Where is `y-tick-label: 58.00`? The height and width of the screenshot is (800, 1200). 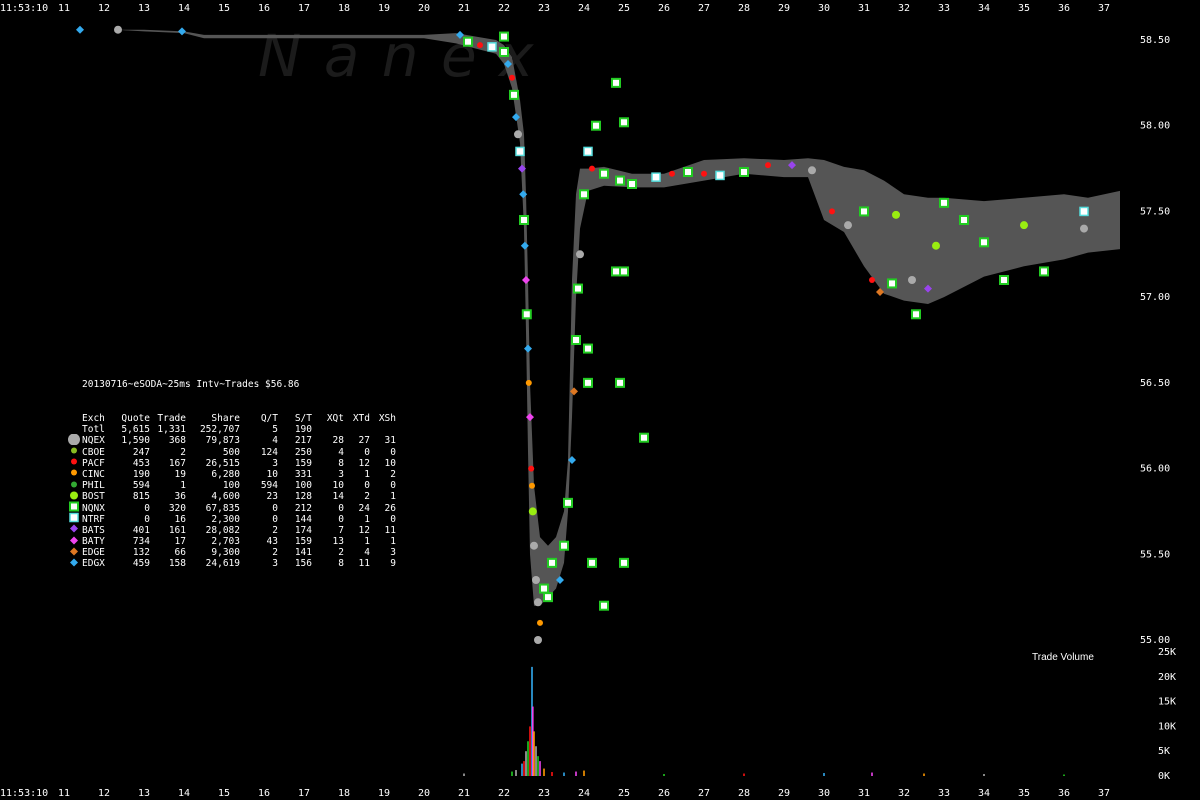 y-tick-label: 58.00 is located at coordinates (1155, 126).